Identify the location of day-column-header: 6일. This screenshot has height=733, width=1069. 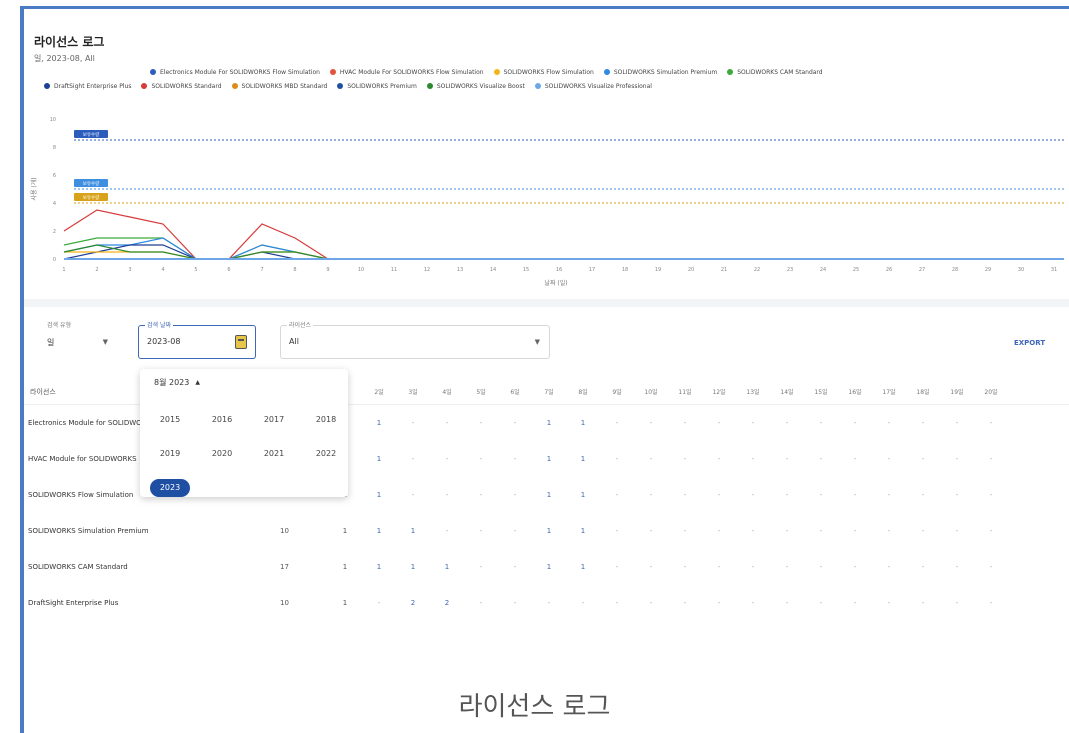
(515, 391).